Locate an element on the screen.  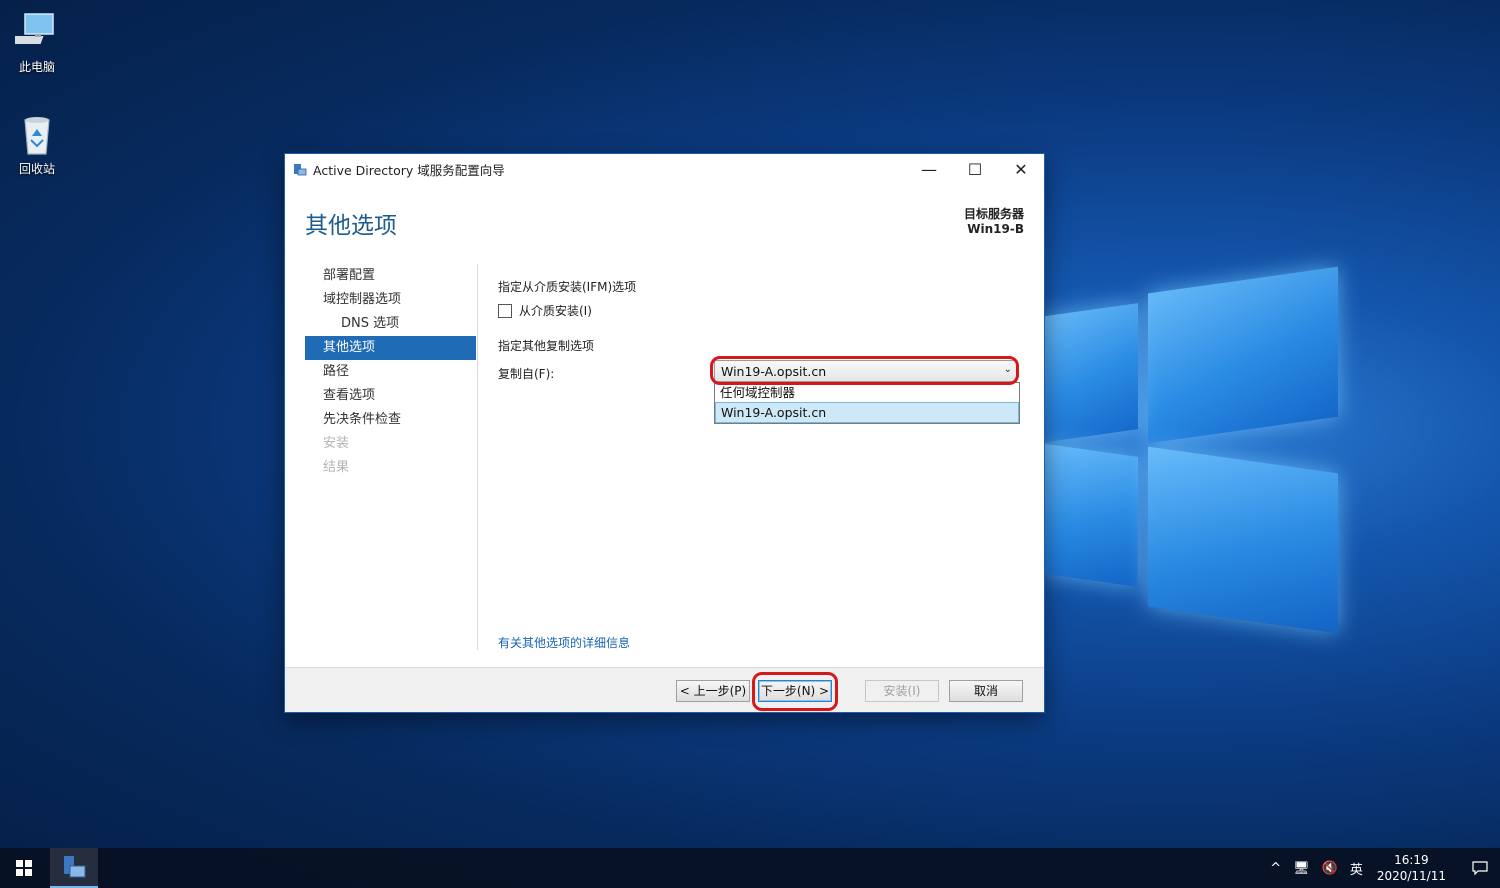
taskbar-app-server-manager is located at coordinates (74, 868).